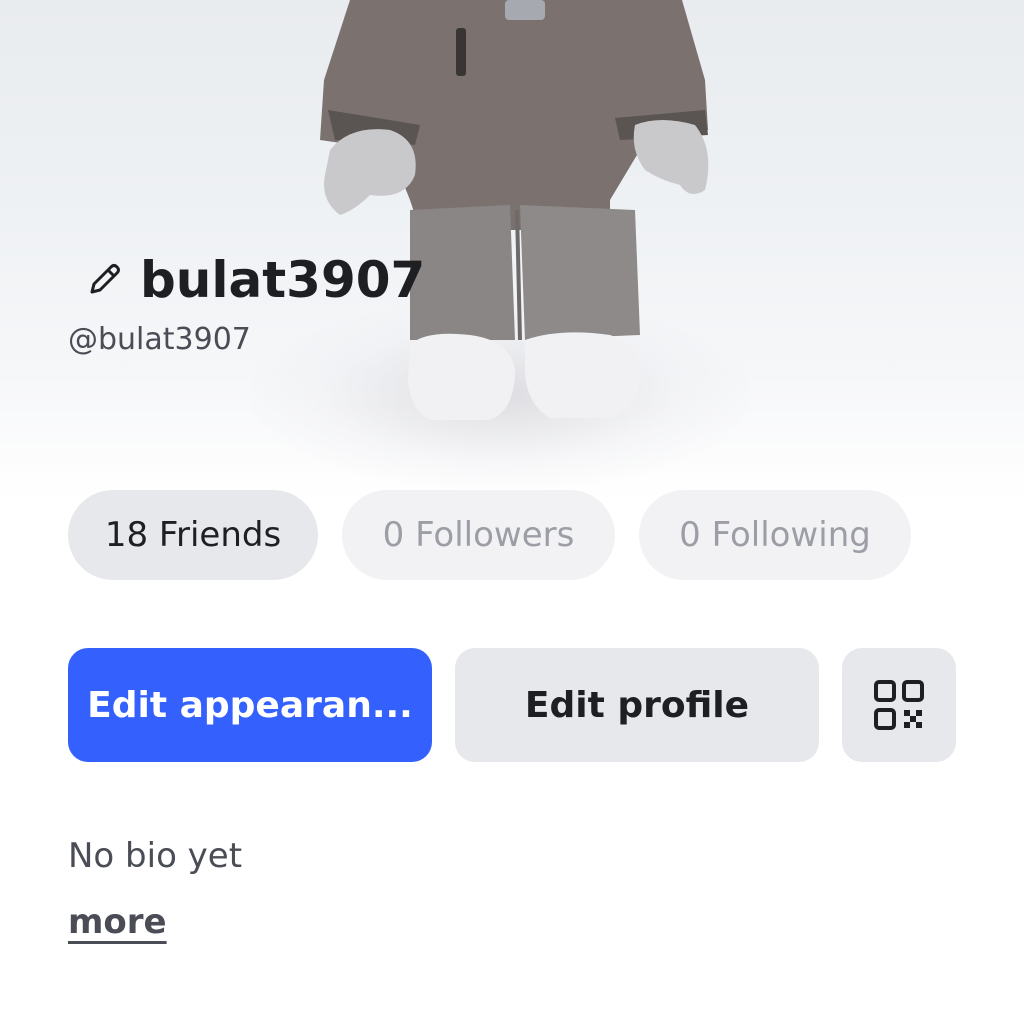  I want to click on username: @bulat3907, so click(159, 339).